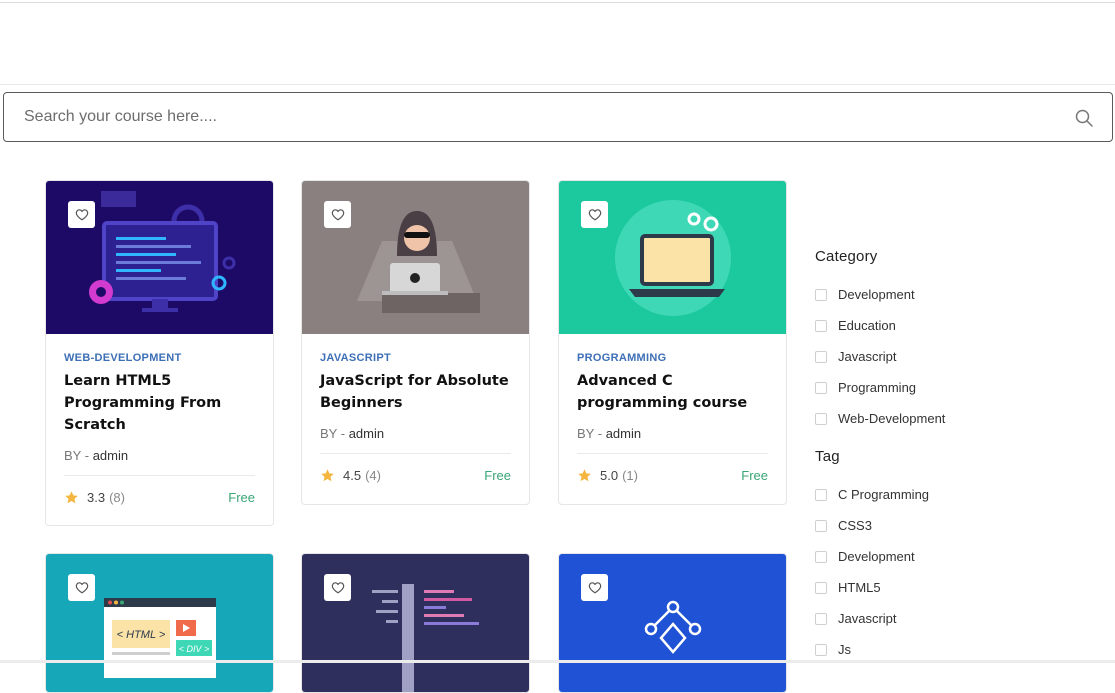 The height and width of the screenshot is (693, 1115). What do you see at coordinates (672, 475) in the screenshot?
I see `course-footer: 5.0 (1) Free` at bounding box center [672, 475].